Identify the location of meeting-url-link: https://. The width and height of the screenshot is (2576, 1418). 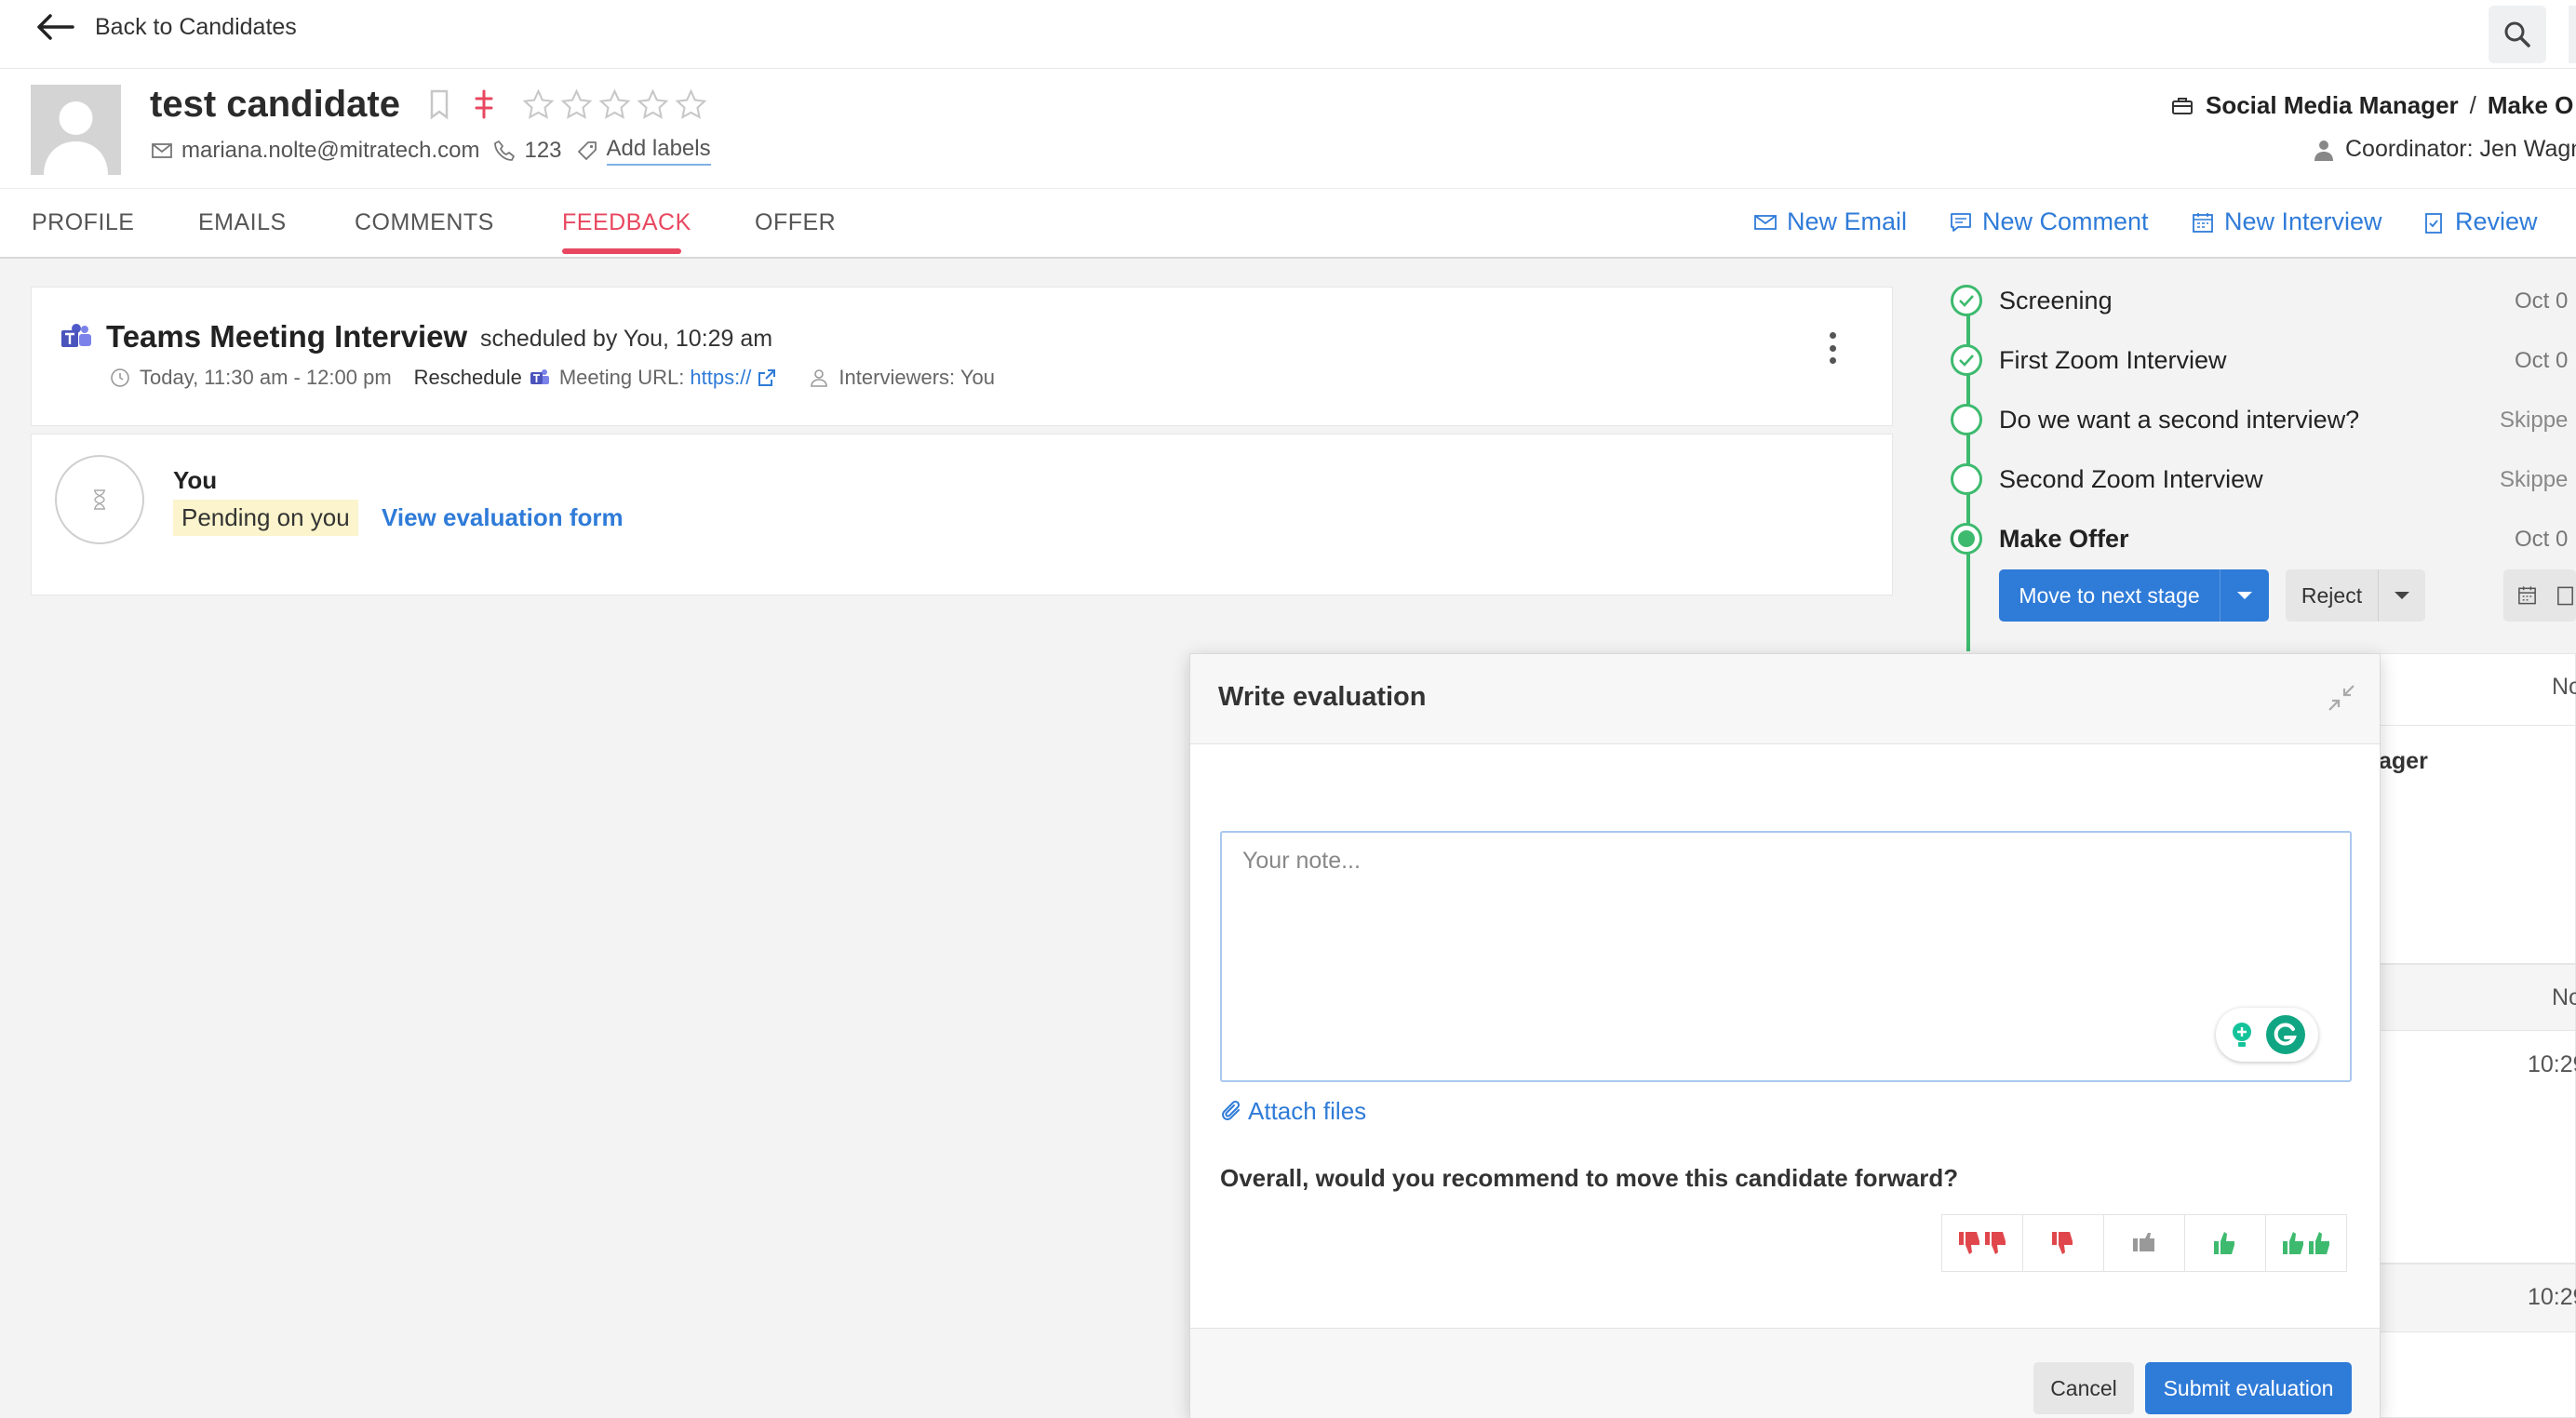
(720, 378).